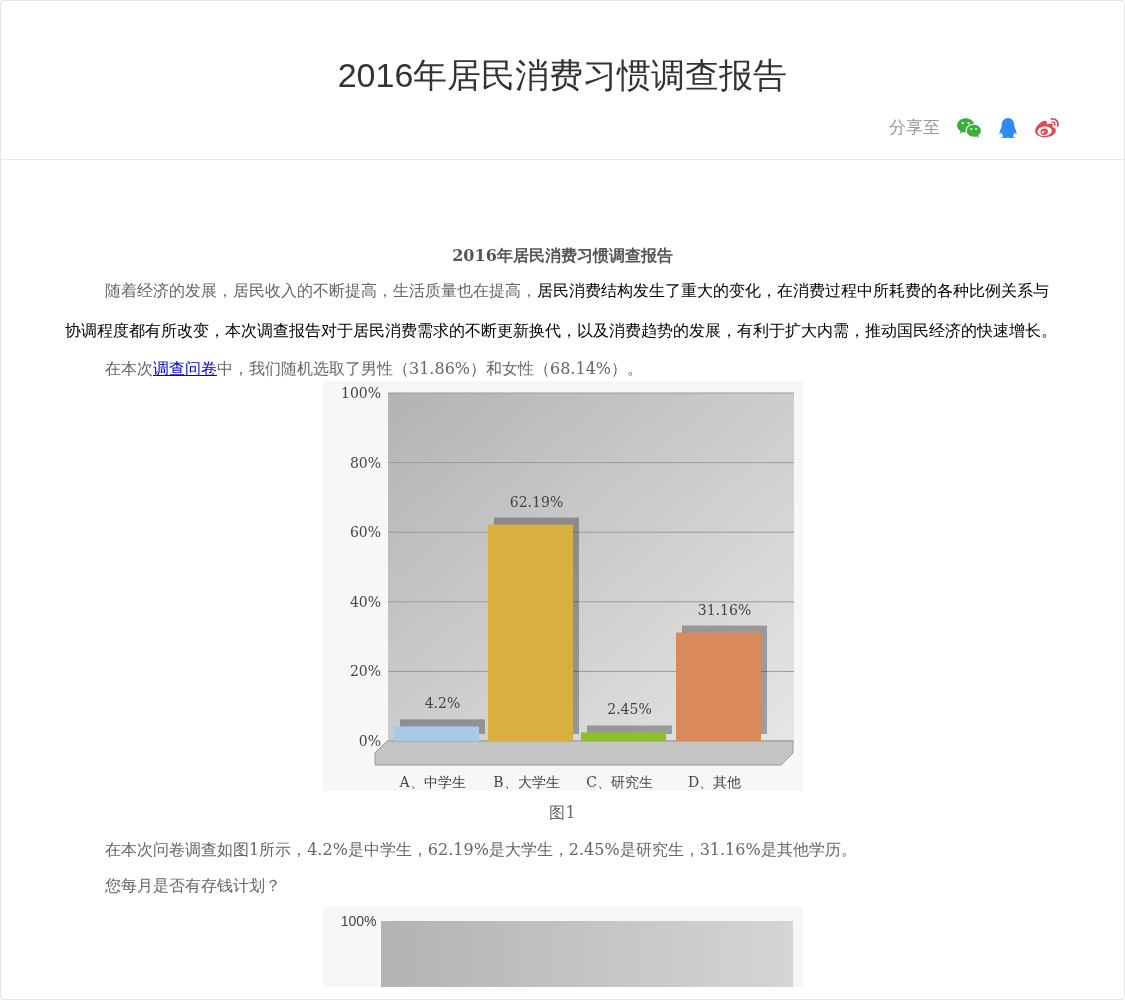 This screenshot has width=1125, height=1000. What do you see at coordinates (442, 703) in the screenshot?
I see `value-label: 4.2%` at bounding box center [442, 703].